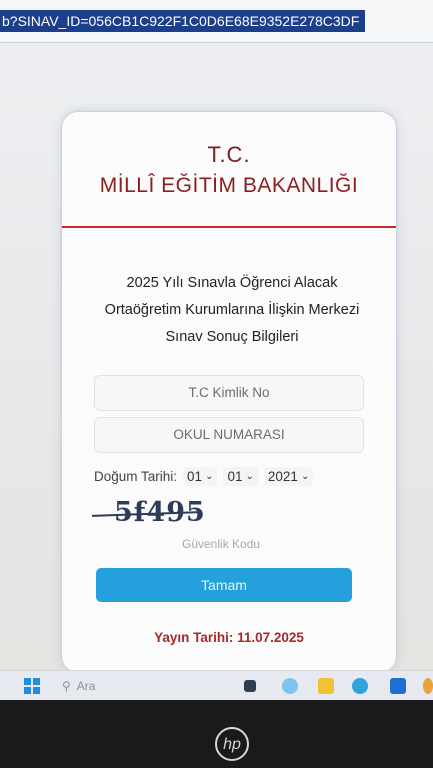 The width and height of the screenshot is (433, 768). I want to click on security-code-input: Güvenlik Kodu, so click(221, 544).